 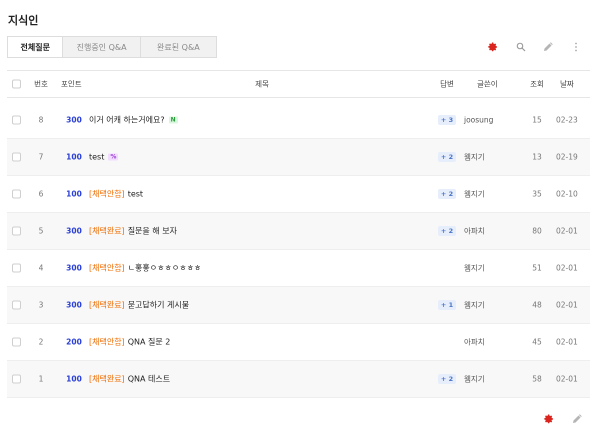 What do you see at coordinates (298, 268) in the screenshot?
I see `table-row: 4 300 [채택안함] ㄴ홓홓ㅇㅎㅎㅇㅎㅎㅎ 웹지기 51 02-01` at bounding box center [298, 268].